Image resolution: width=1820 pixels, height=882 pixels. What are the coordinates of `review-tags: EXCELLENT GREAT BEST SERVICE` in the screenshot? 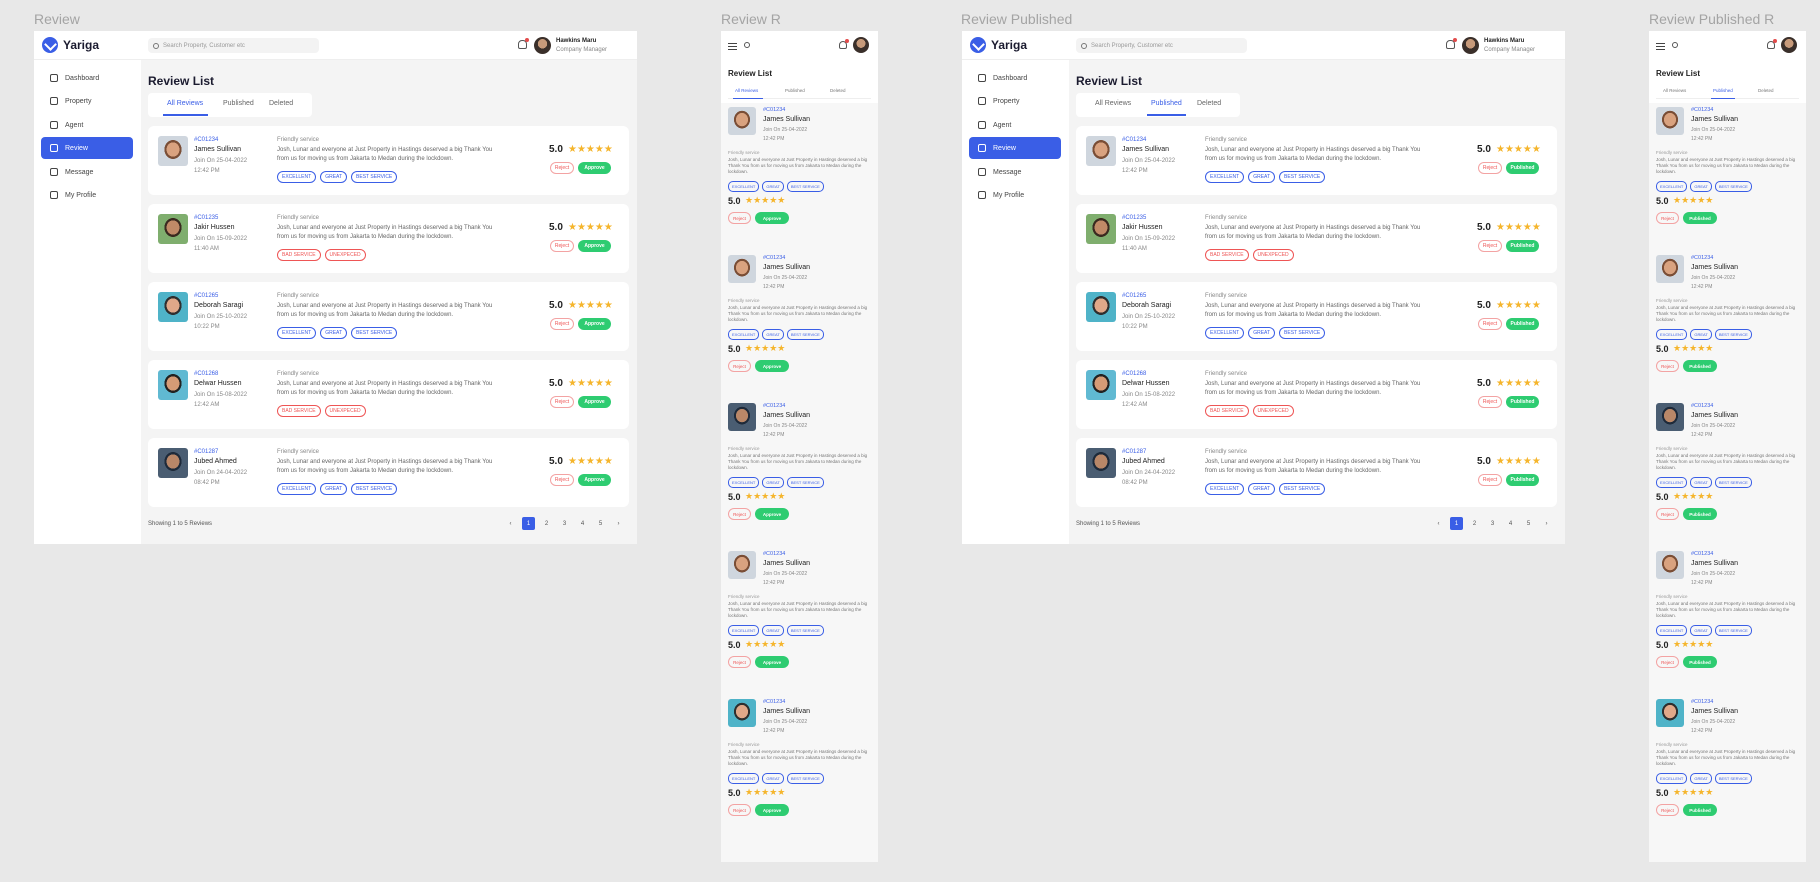 It's located at (1265, 489).